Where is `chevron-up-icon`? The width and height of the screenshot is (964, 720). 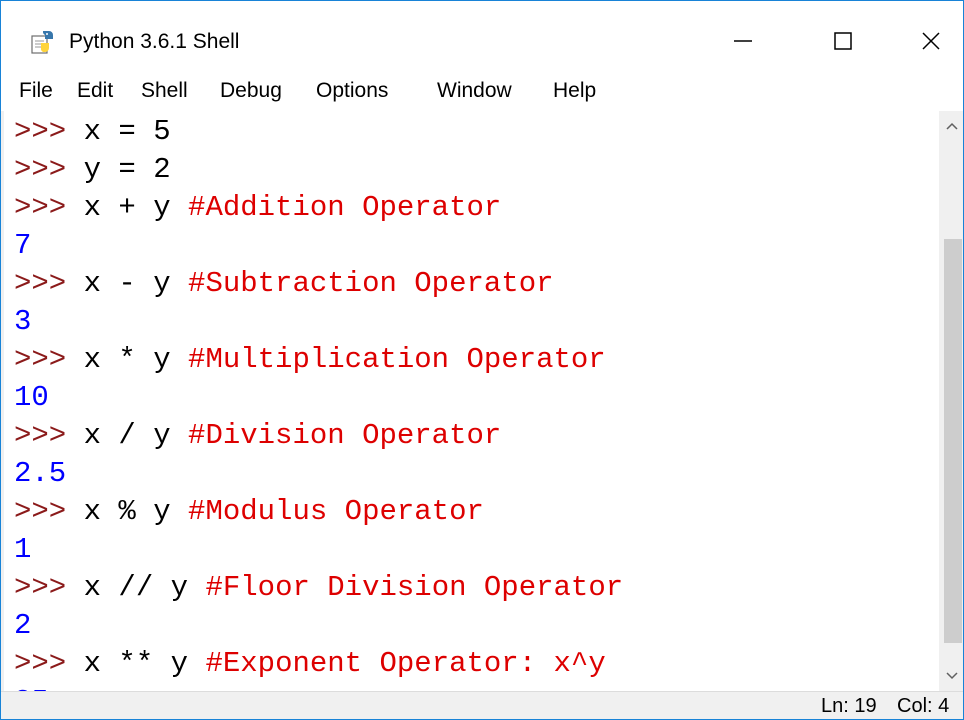
chevron-up-icon is located at coordinates (952, 126).